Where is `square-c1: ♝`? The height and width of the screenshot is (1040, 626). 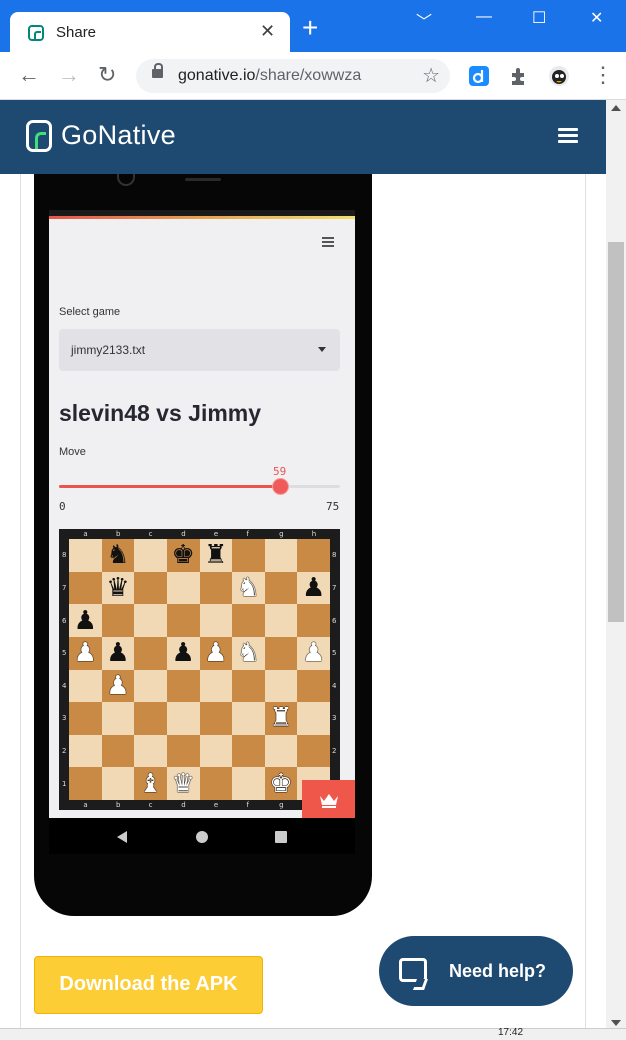 square-c1: ♝ is located at coordinates (150, 783).